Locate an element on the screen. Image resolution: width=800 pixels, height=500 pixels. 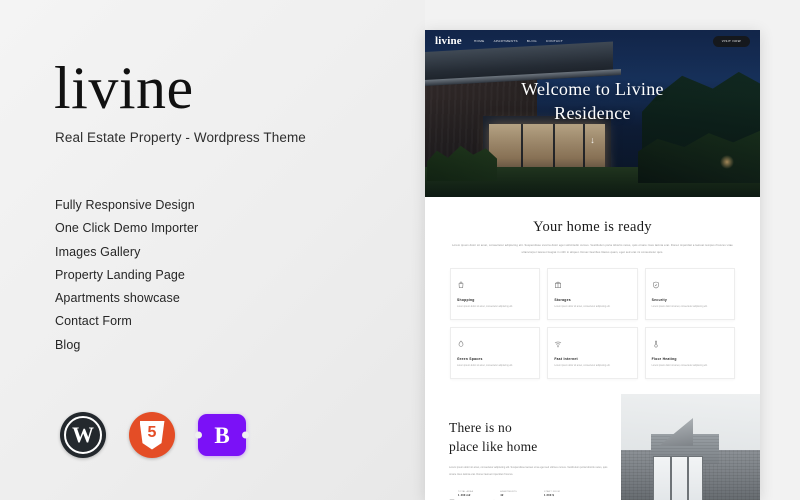
hero-title-line1: Welcome to Livine is located at coordinates (592, 89).